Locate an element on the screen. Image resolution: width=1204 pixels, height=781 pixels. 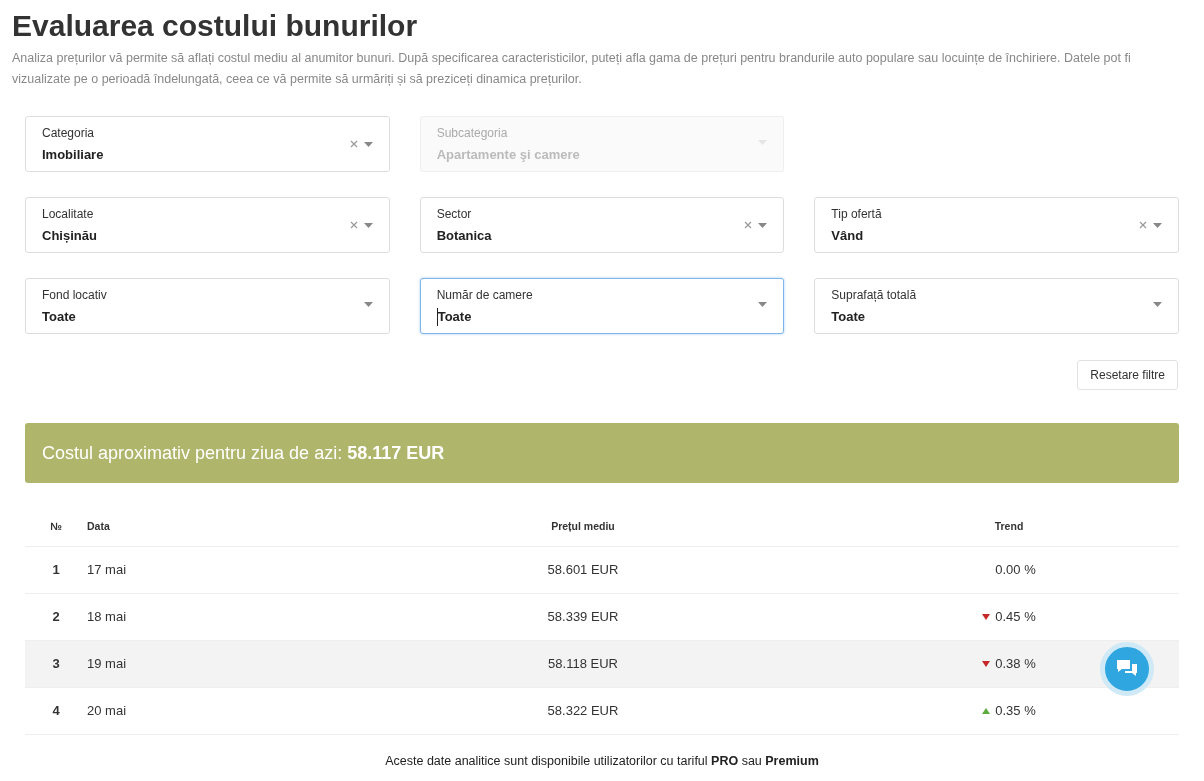
price-cell-text: 58.601 EUR is located at coordinates (583, 570).